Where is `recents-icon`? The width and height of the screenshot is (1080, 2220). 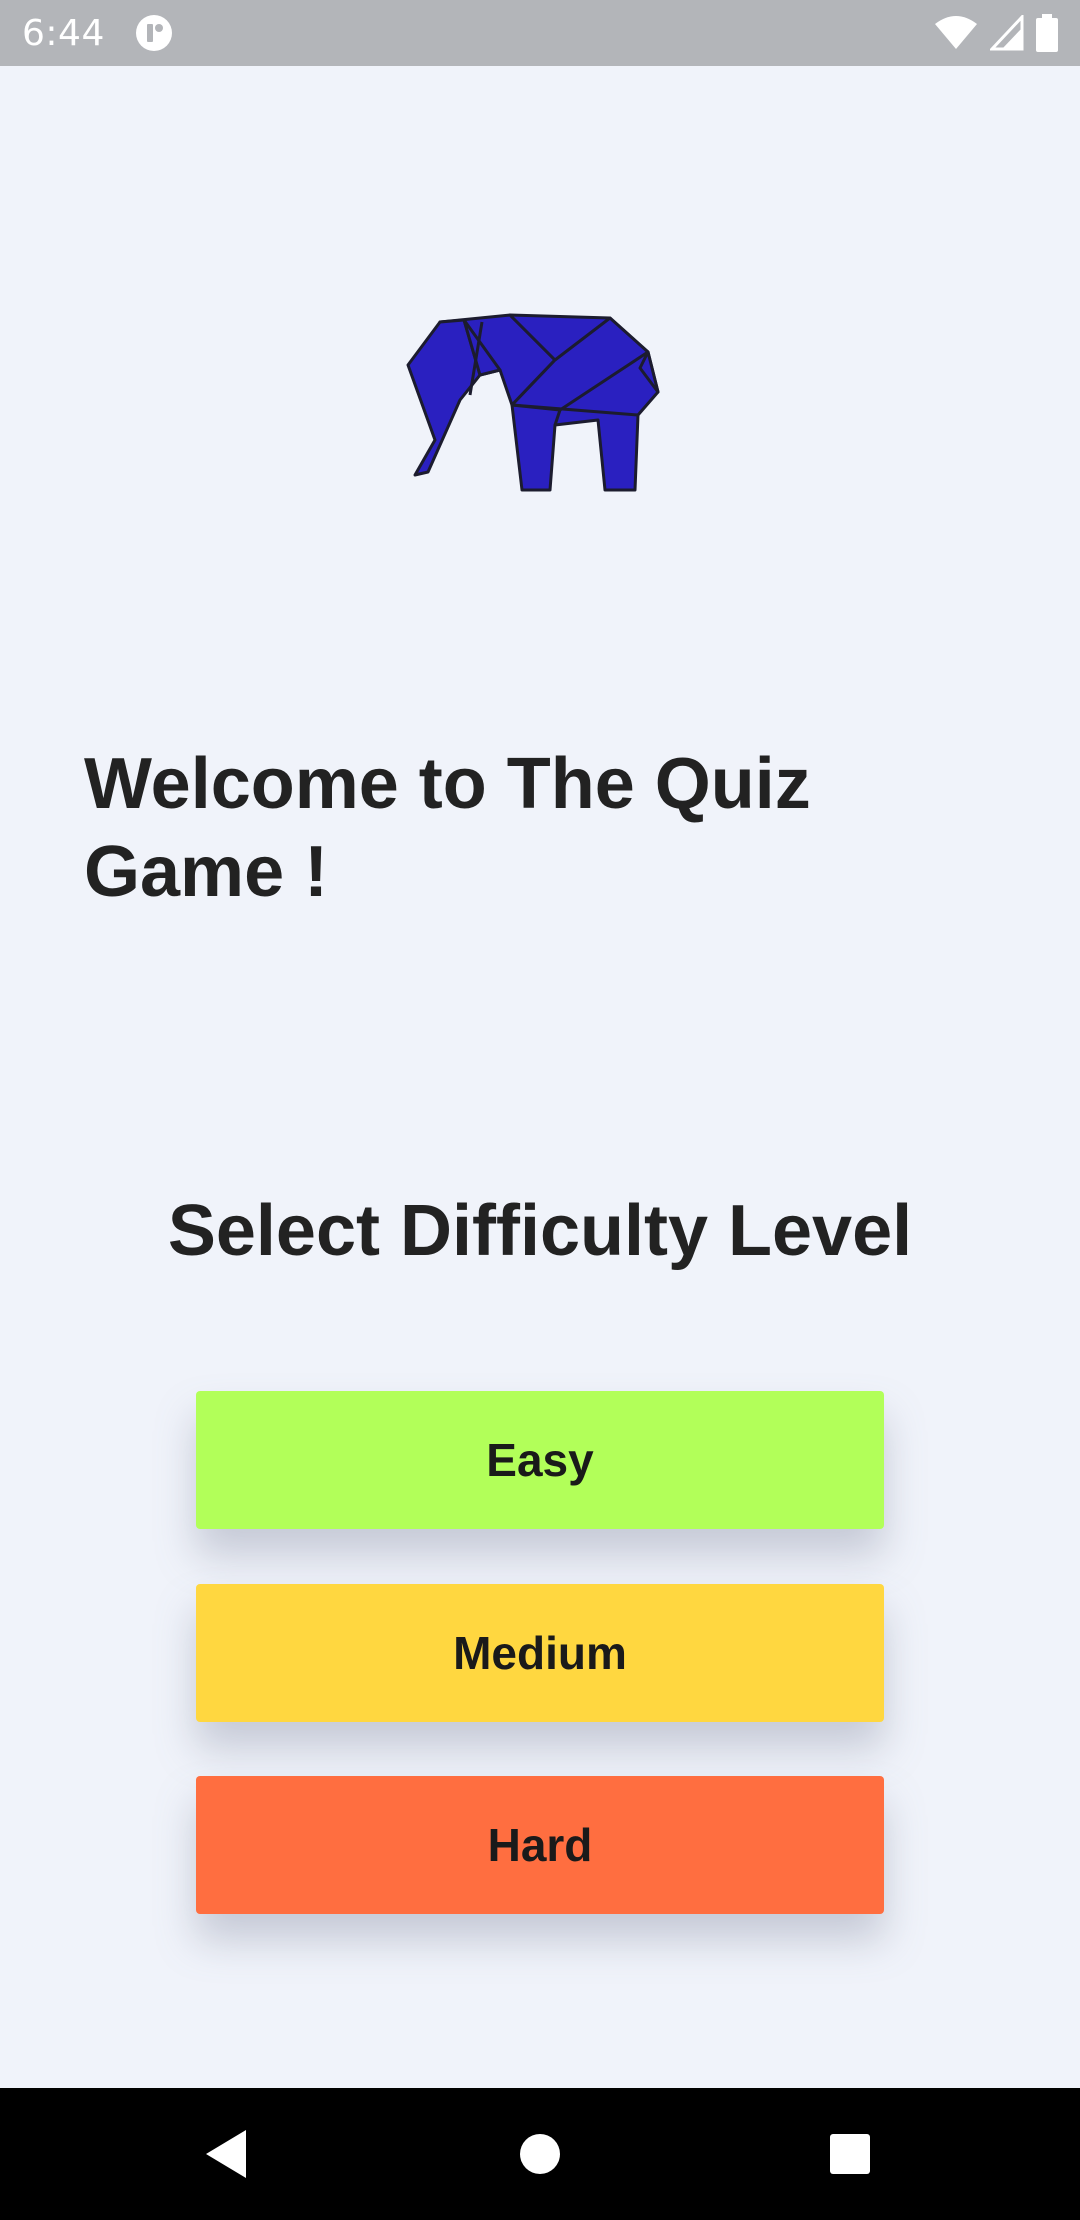
recents-icon is located at coordinates (850, 2154).